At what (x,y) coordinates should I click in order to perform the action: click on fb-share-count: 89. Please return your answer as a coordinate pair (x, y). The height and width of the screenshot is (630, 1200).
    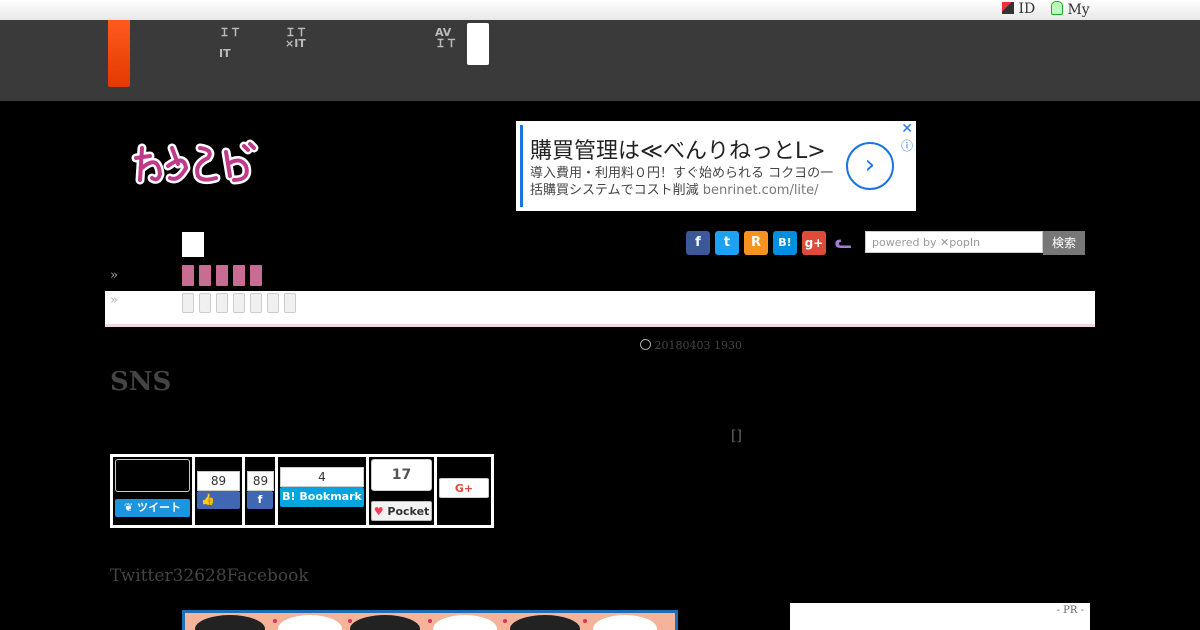
    Looking at the image, I should click on (260, 481).